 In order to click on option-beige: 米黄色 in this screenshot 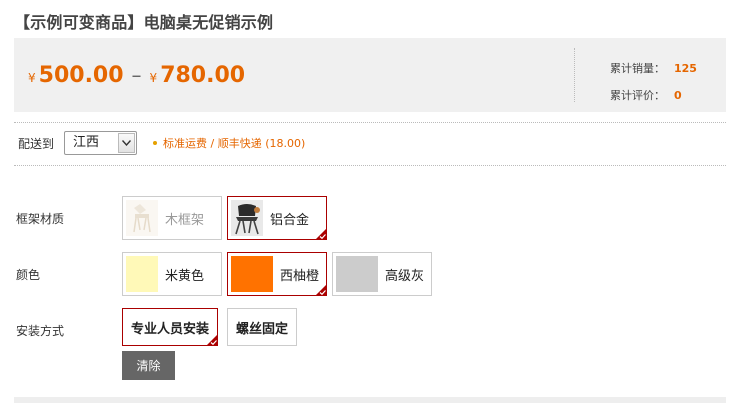, I will do `click(172, 274)`.